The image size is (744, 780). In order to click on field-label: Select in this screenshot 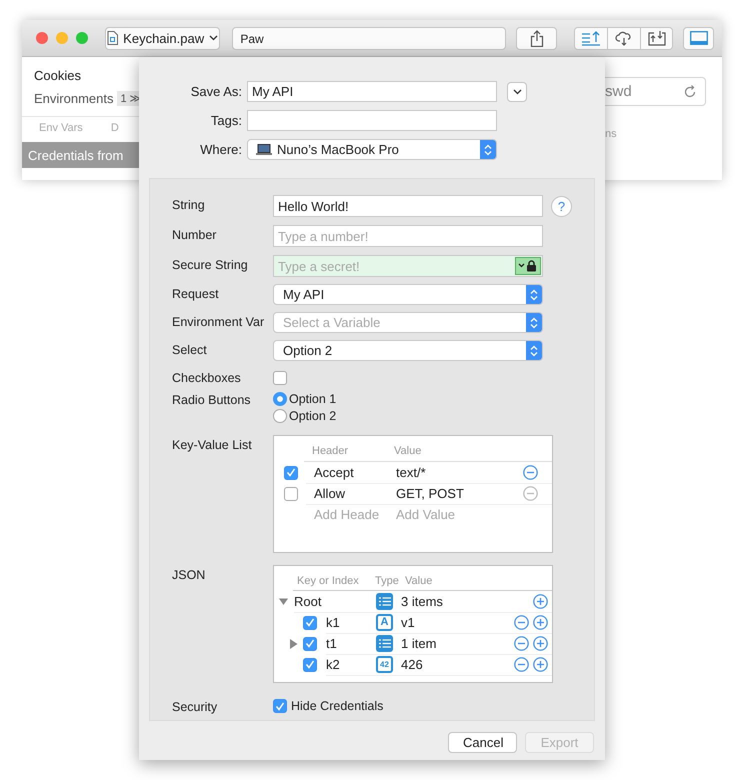, I will do `click(190, 349)`.